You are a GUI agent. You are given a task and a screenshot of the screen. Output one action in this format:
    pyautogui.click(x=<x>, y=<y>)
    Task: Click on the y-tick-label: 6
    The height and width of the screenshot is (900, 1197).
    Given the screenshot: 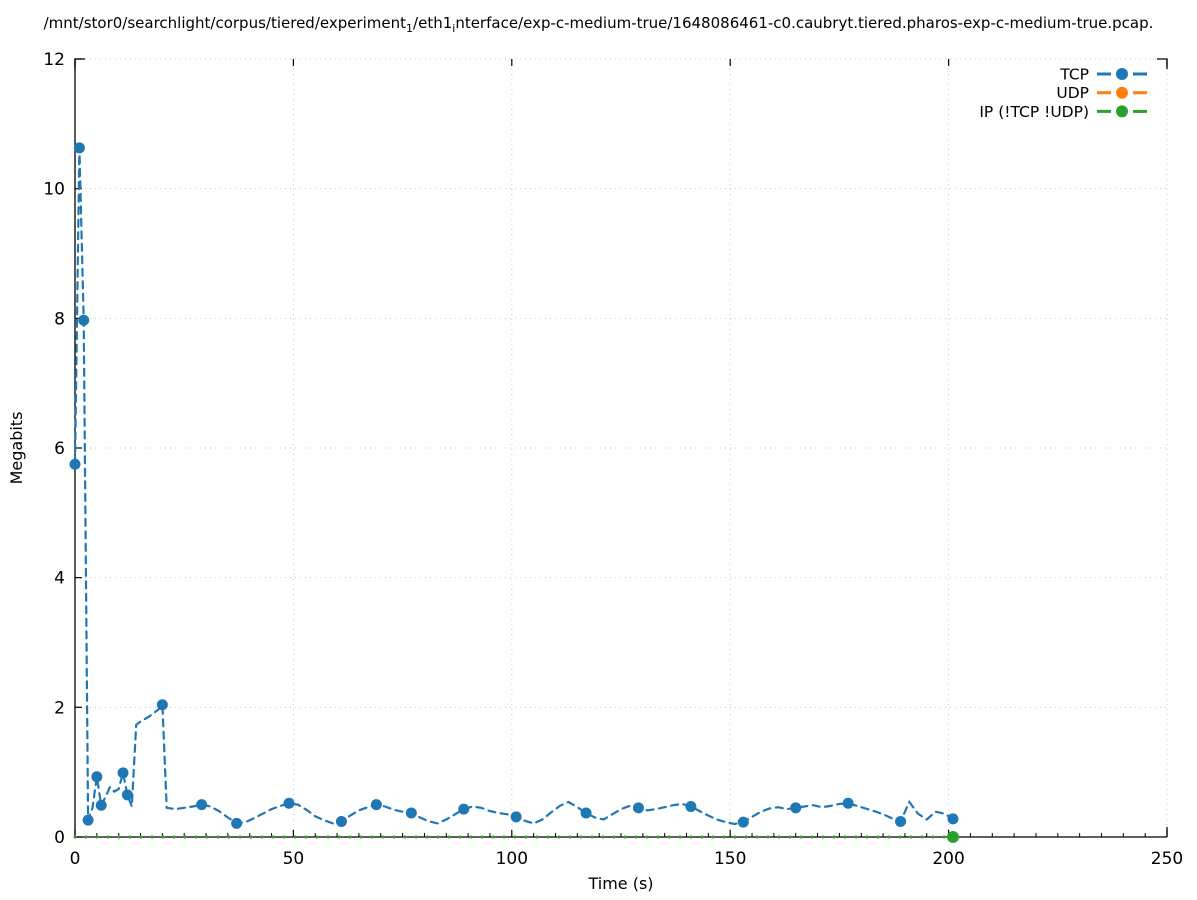 What is the action you would take?
    pyautogui.click(x=59, y=449)
    